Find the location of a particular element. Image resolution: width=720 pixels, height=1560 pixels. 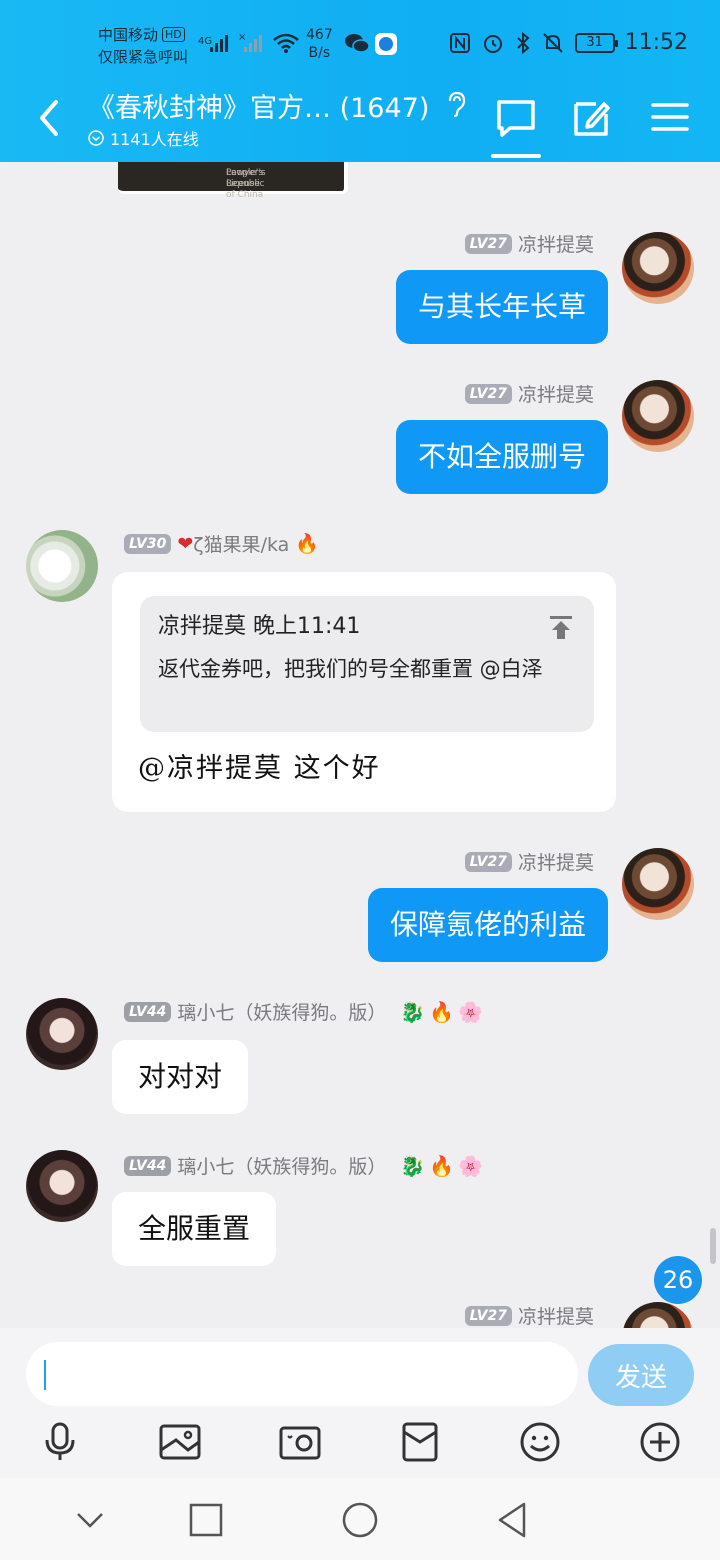

status-bar: 中国移动 HD 仅限紧急呼叫 4G × 467 B/s 31 11:52 is located at coordinates (360, 39).